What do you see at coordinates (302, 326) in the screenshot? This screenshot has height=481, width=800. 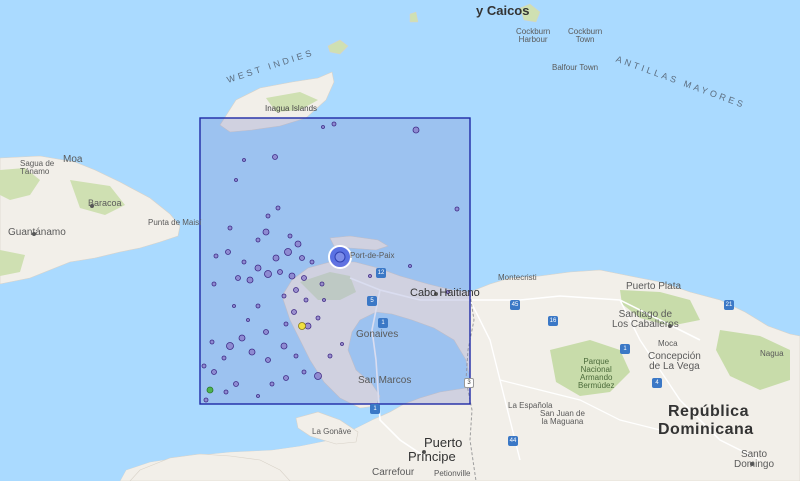 I see `yellow-marker` at bounding box center [302, 326].